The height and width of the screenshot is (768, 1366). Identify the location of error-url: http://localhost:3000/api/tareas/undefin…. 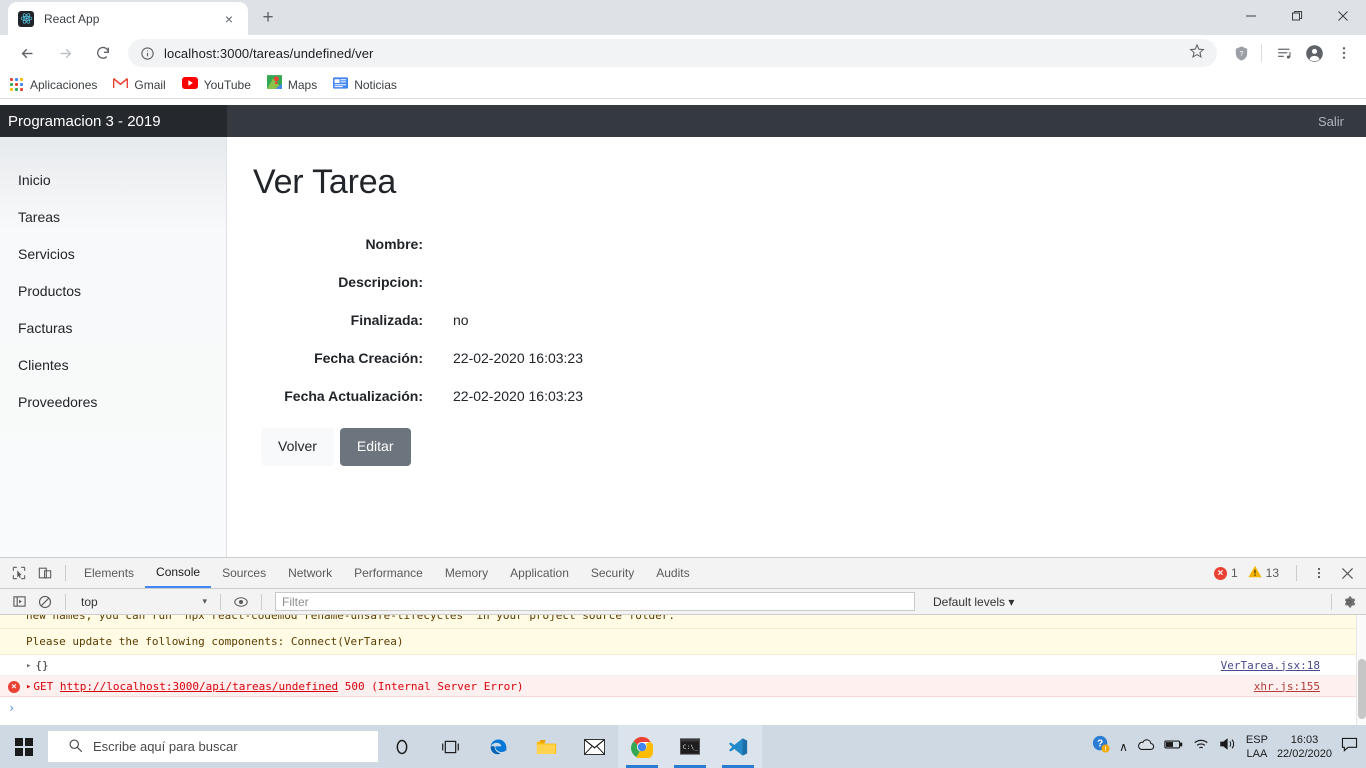
(199, 686).